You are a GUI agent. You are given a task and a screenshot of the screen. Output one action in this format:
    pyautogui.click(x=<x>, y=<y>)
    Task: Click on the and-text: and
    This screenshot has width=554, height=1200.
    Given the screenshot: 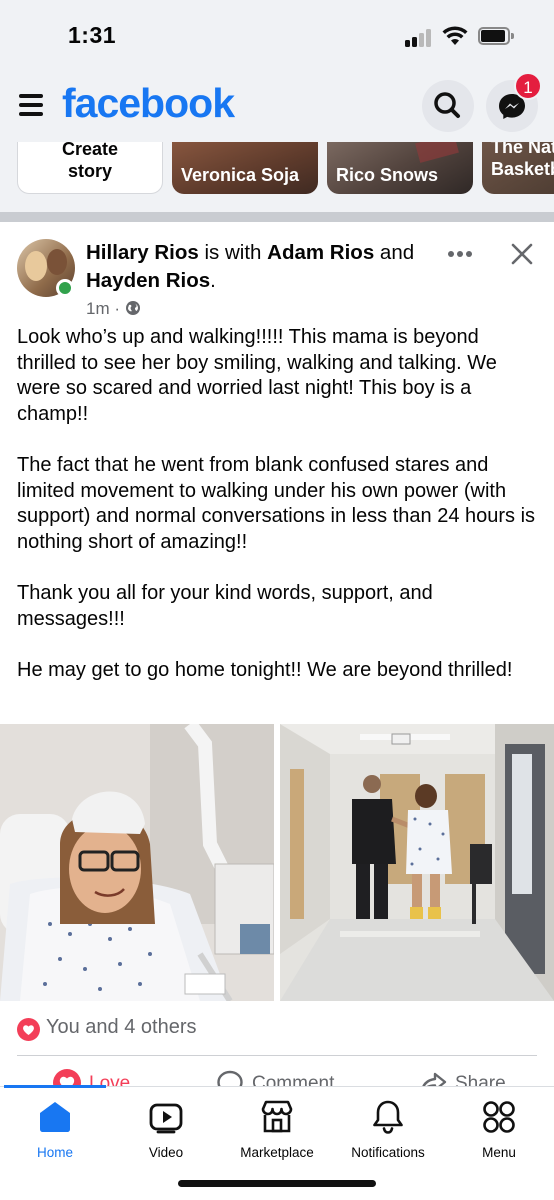 What is the action you would take?
    pyautogui.click(x=394, y=252)
    